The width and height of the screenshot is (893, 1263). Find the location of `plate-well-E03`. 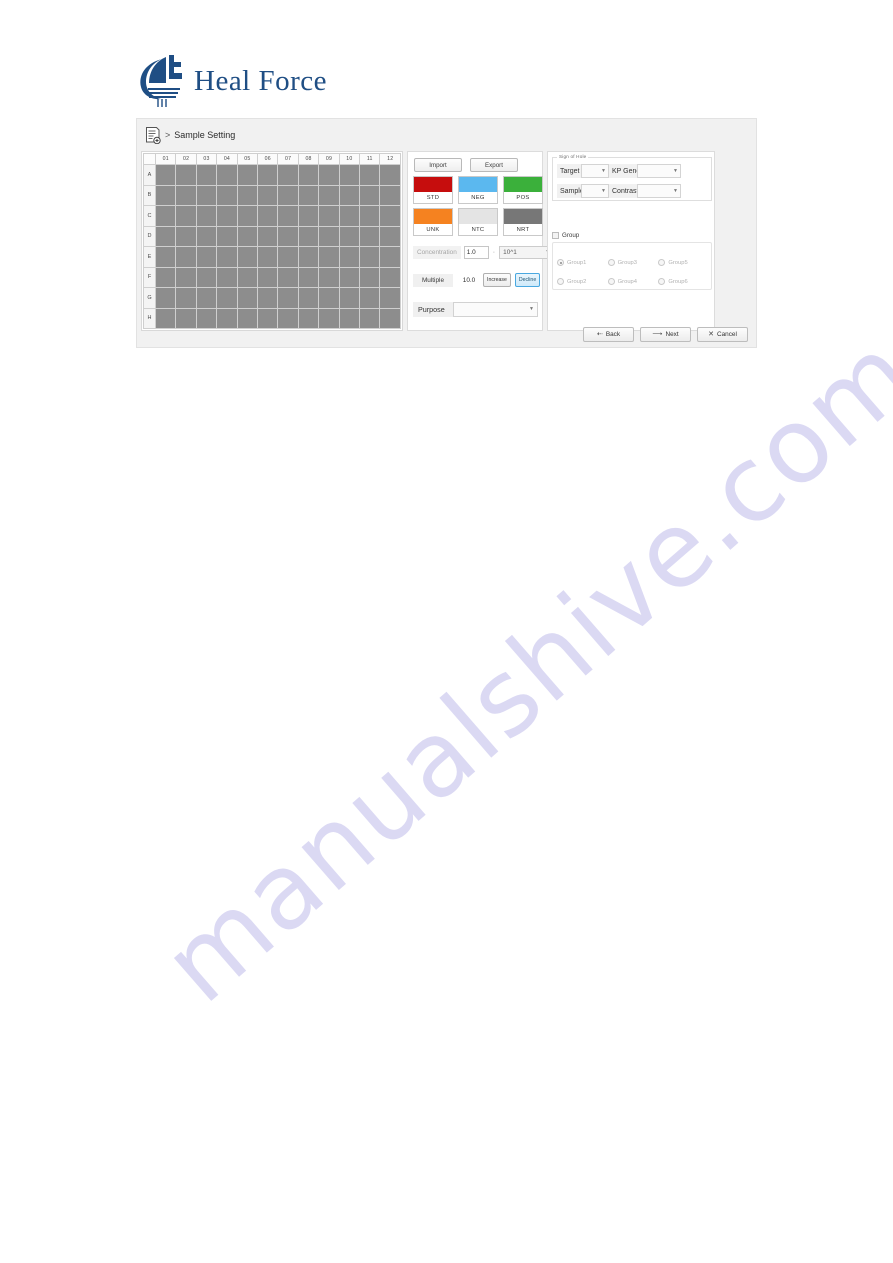

plate-well-E03 is located at coordinates (206, 257).